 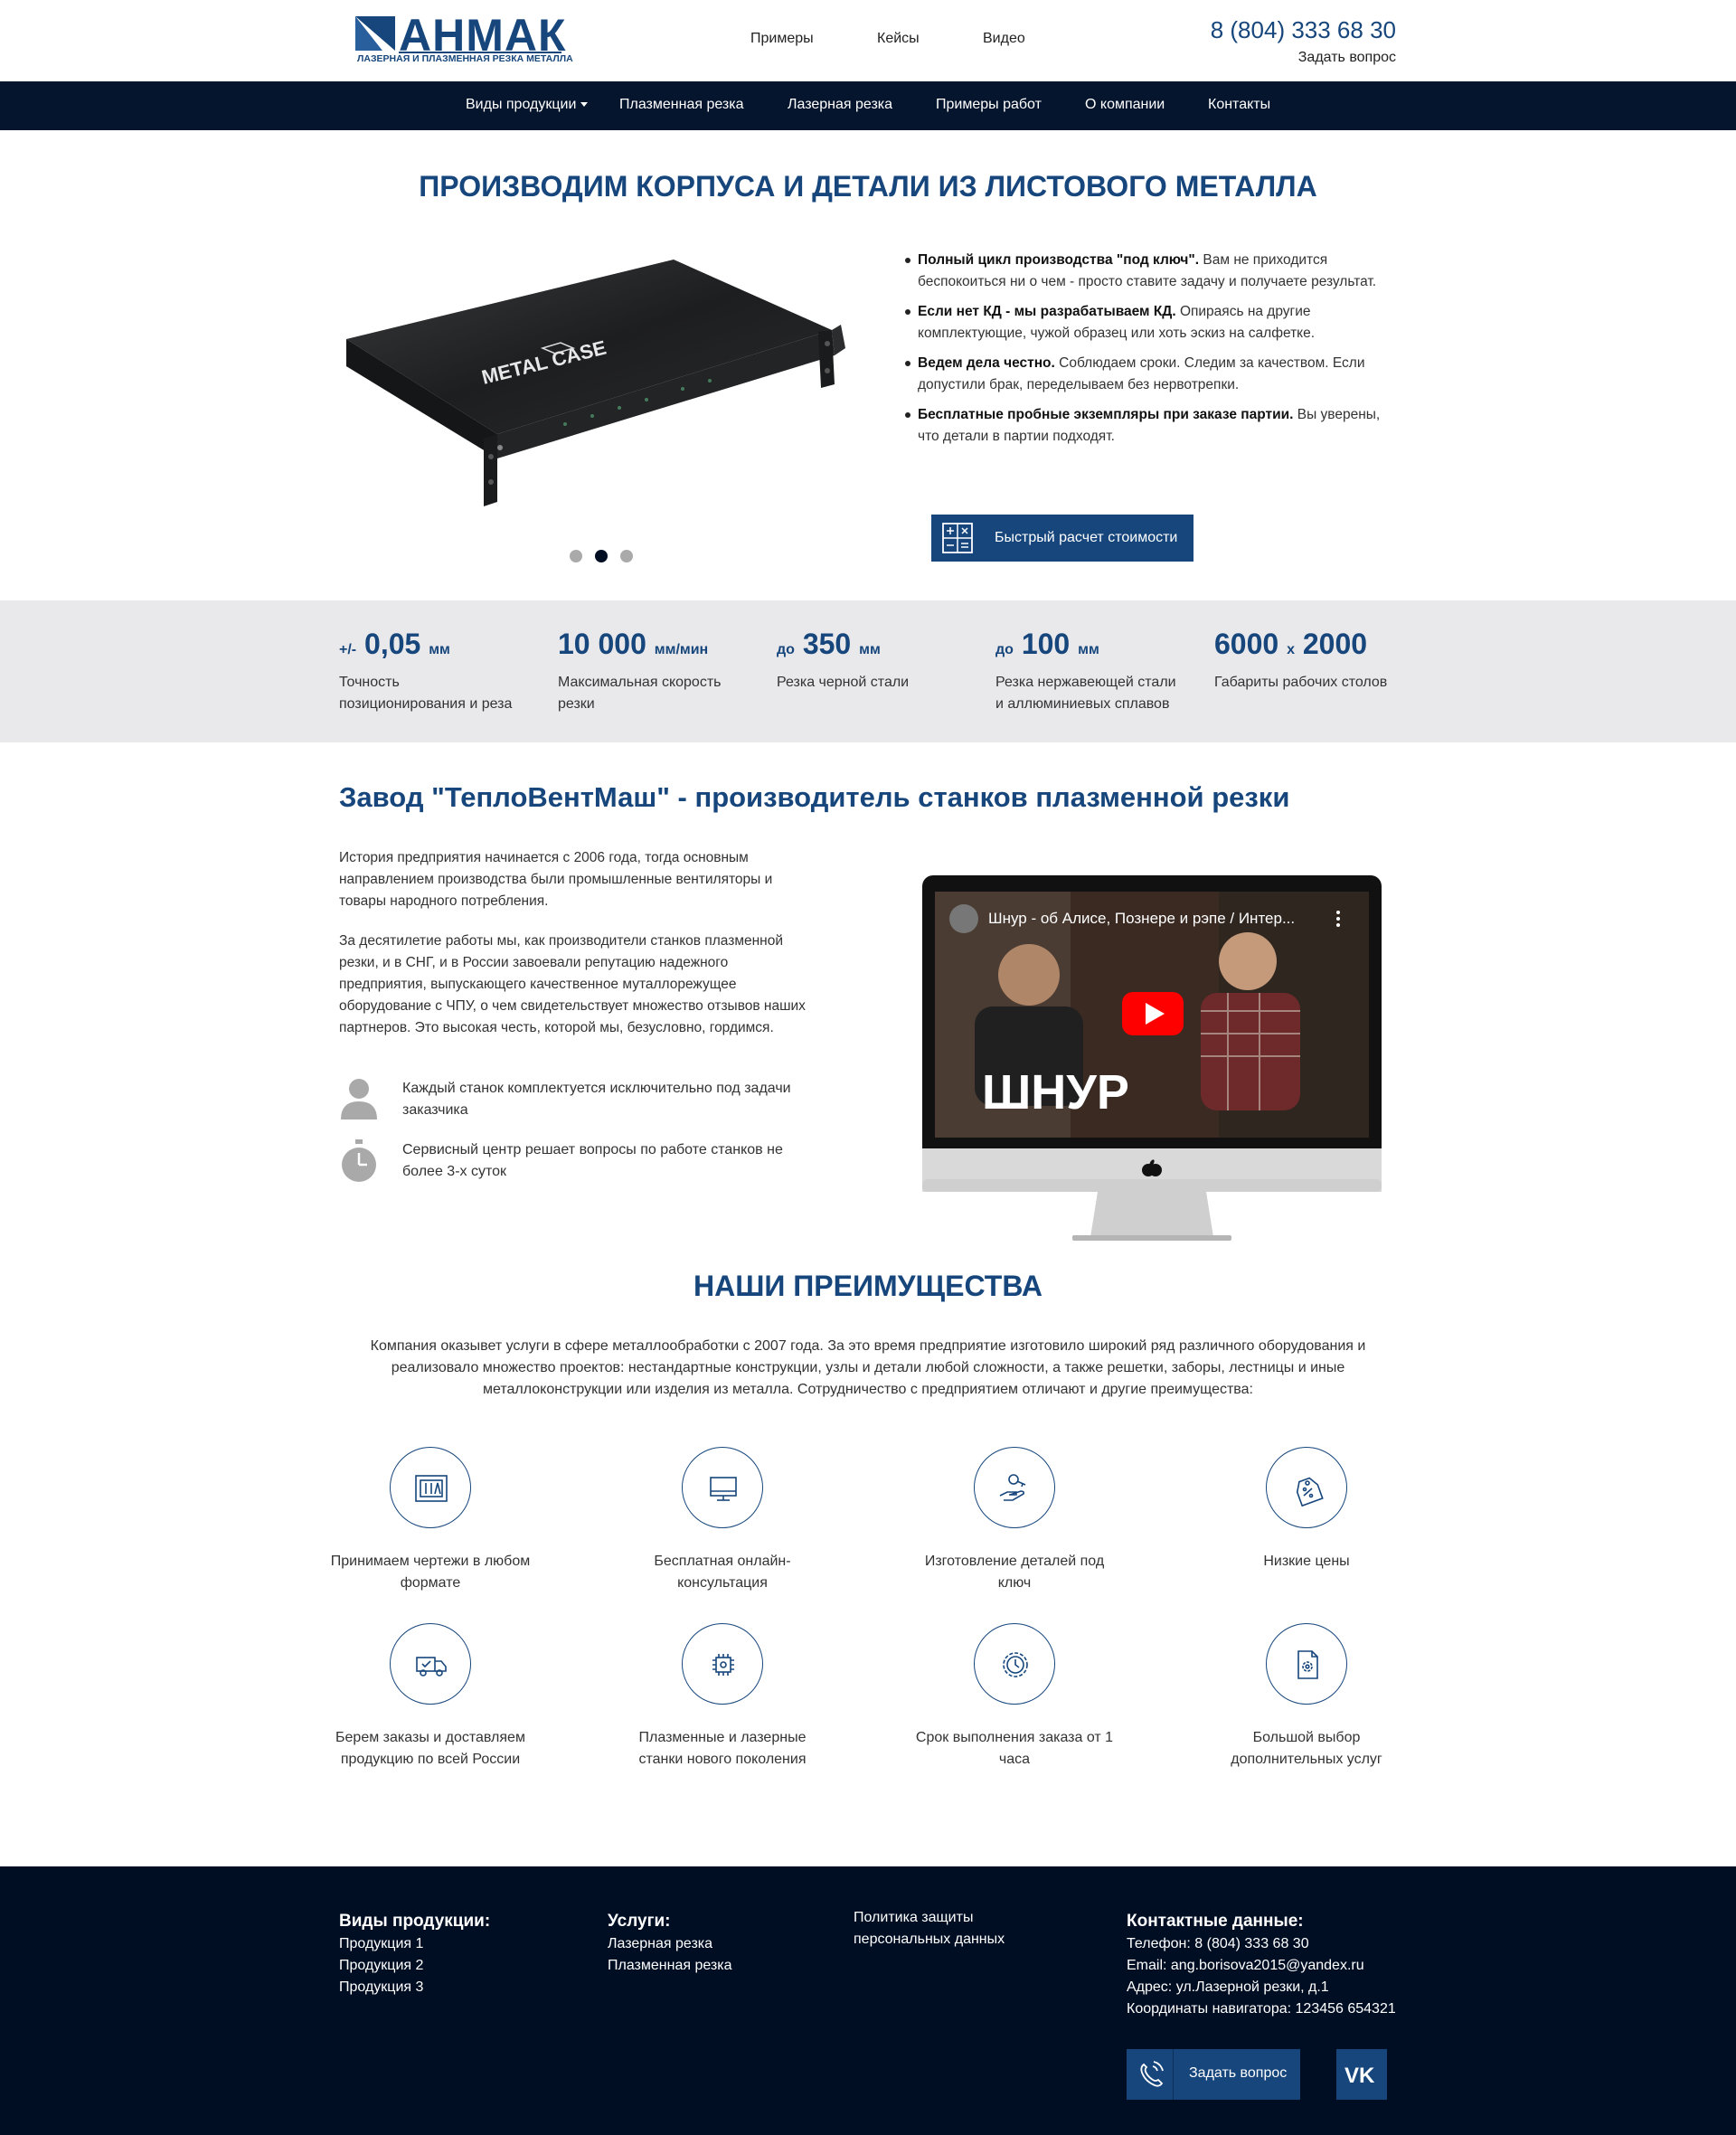 I want to click on advantage-consultation: Бесплатная онлайн-консультация, so click(x=722, y=1520).